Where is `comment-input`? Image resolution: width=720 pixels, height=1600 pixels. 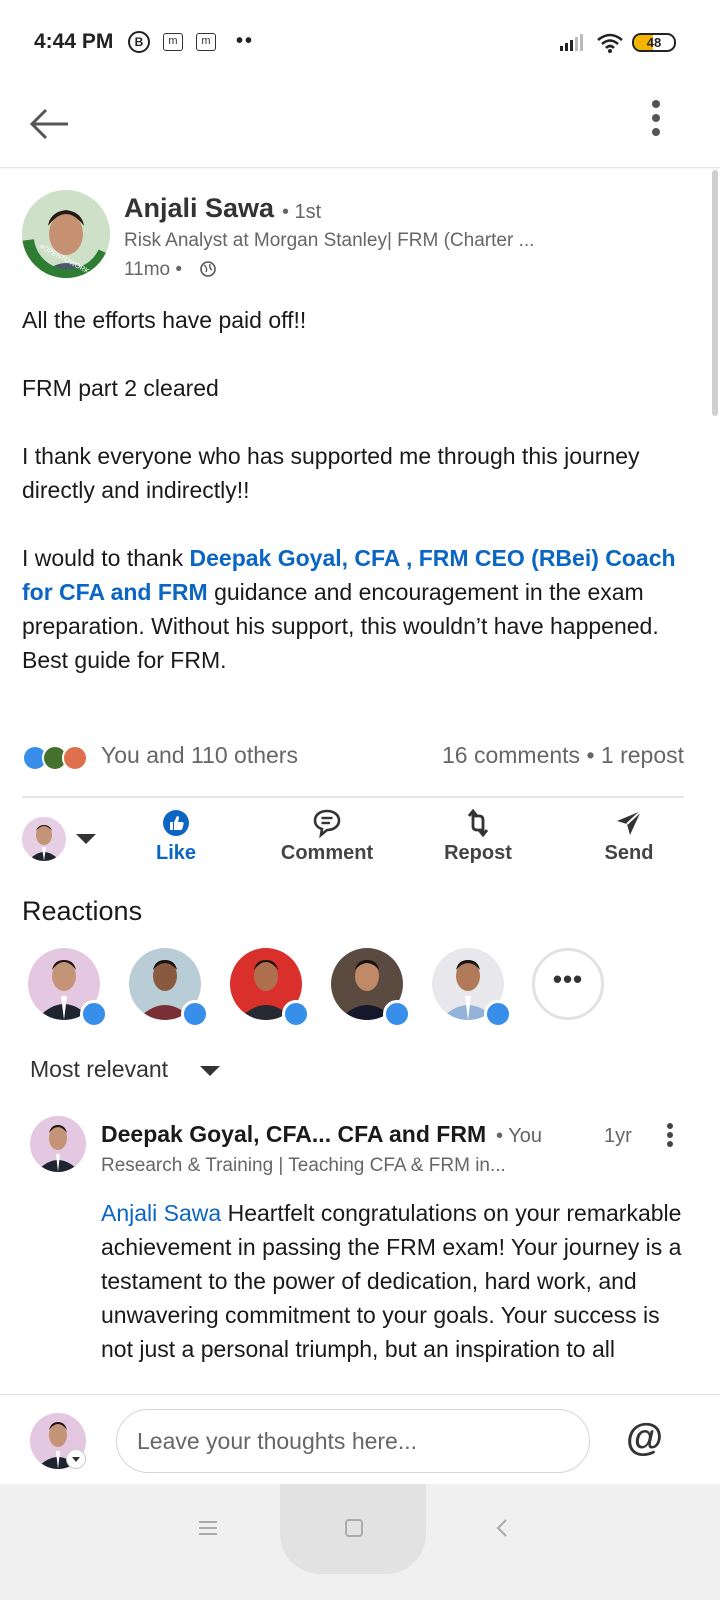
comment-input is located at coordinates (353, 1441).